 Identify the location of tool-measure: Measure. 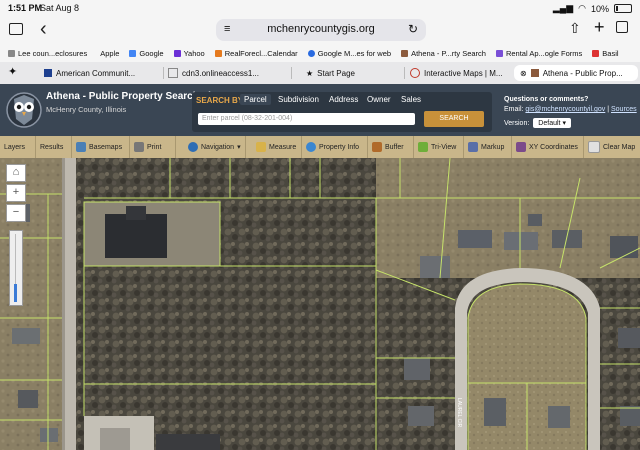
(277, 147).